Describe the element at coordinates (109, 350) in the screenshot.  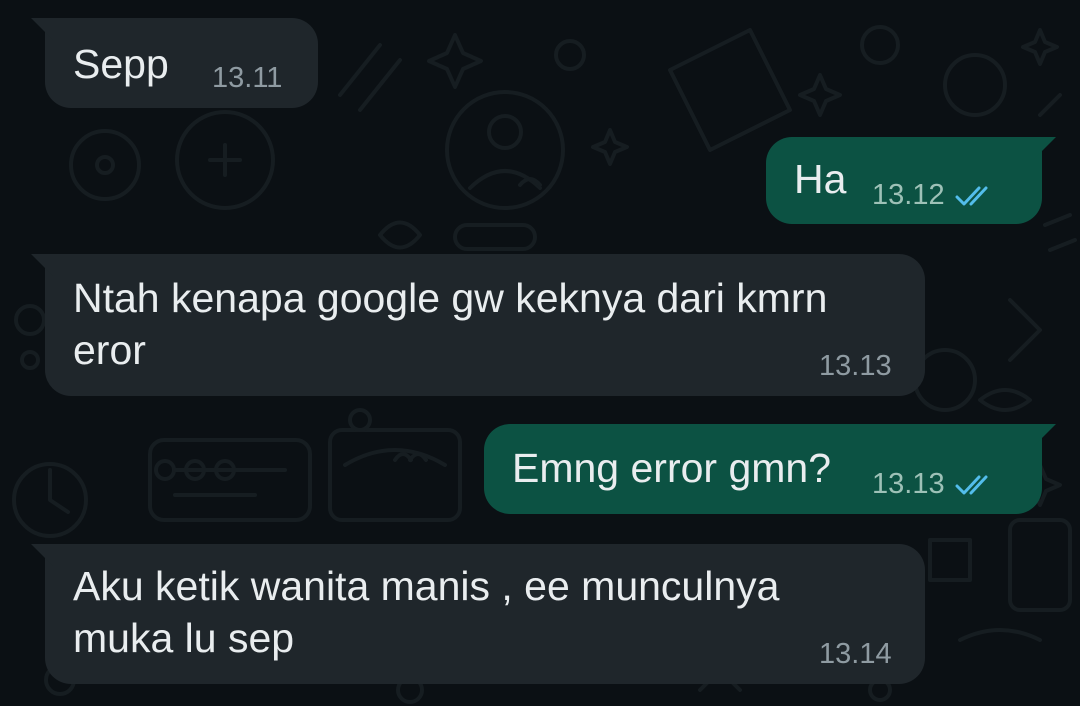
I see `message-text-line: eror` at that location.